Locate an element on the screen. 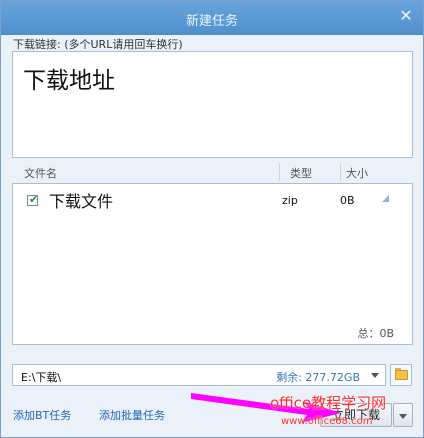 The width and height of the screenshot is (424, 438). file-checkbox: ✔ is located at coordinates (33, 199).